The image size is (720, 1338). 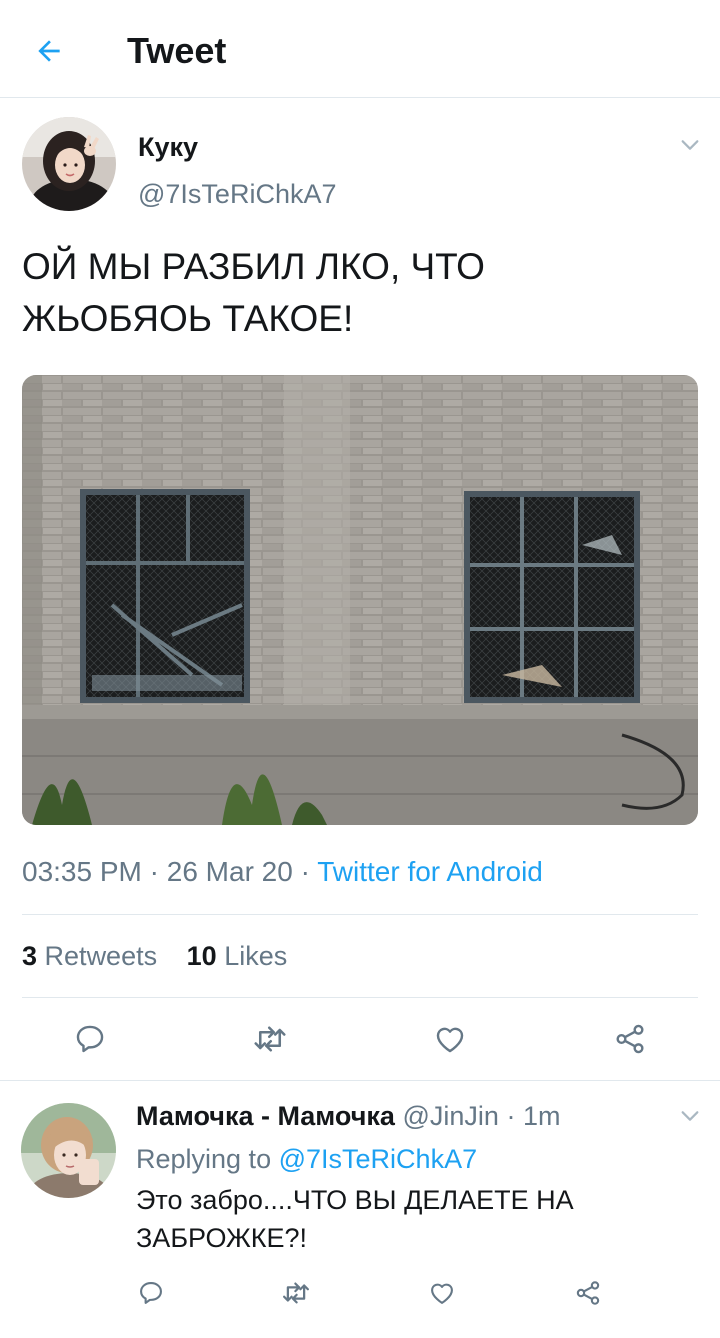 I want to click on retweet-button, so click(x=270, y=1039).